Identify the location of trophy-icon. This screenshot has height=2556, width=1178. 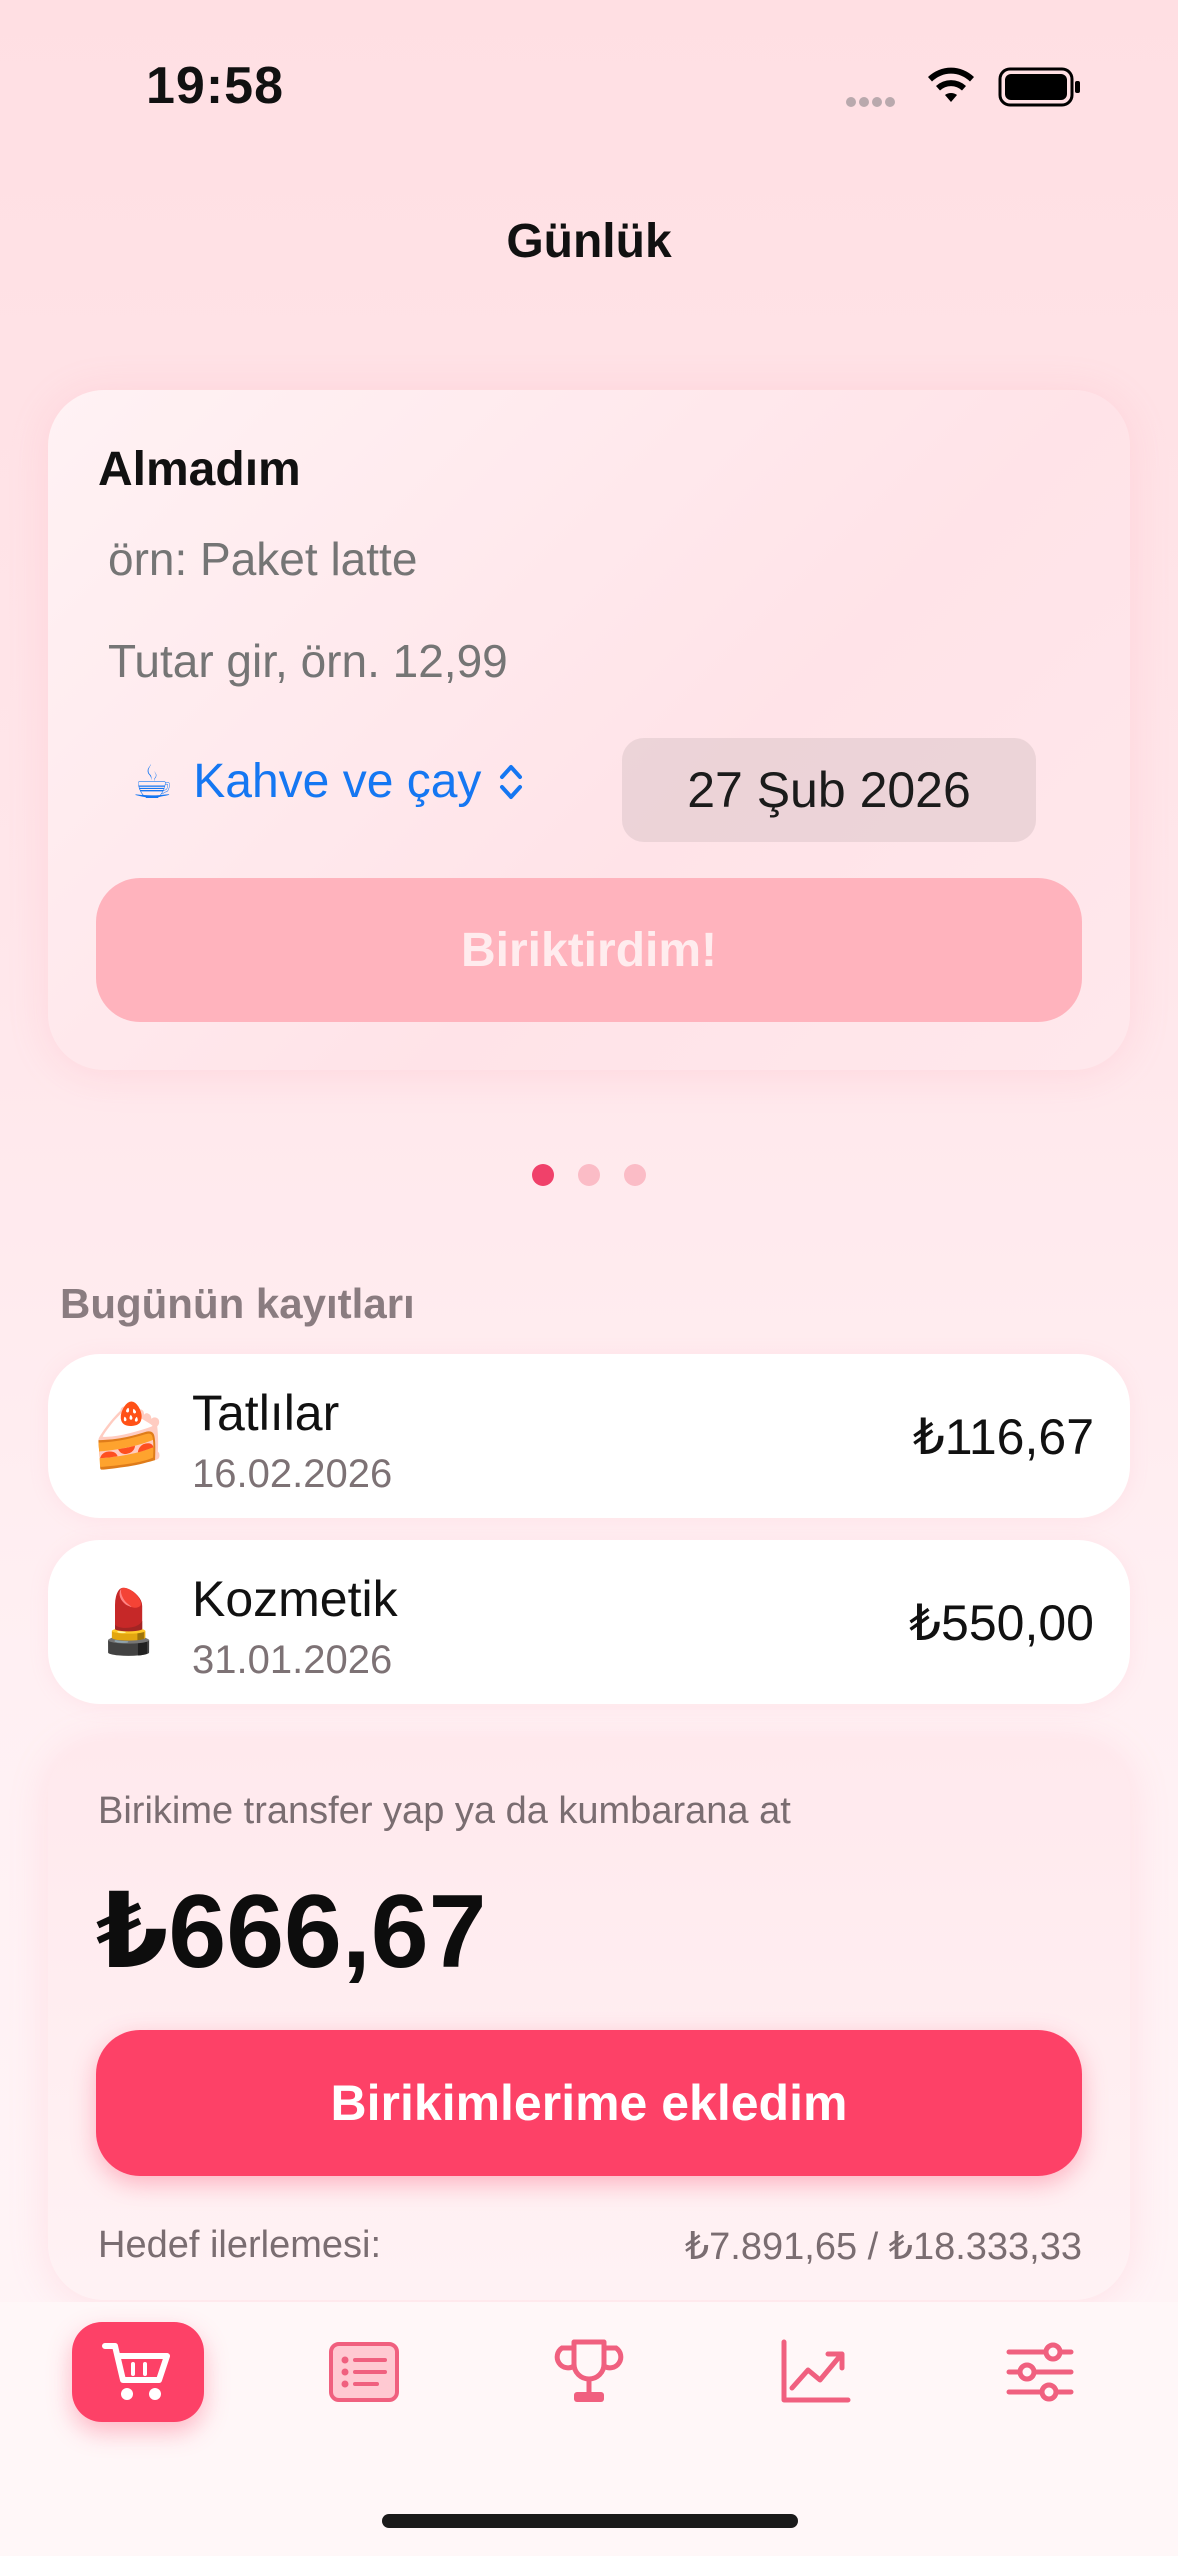
(589, 2370).